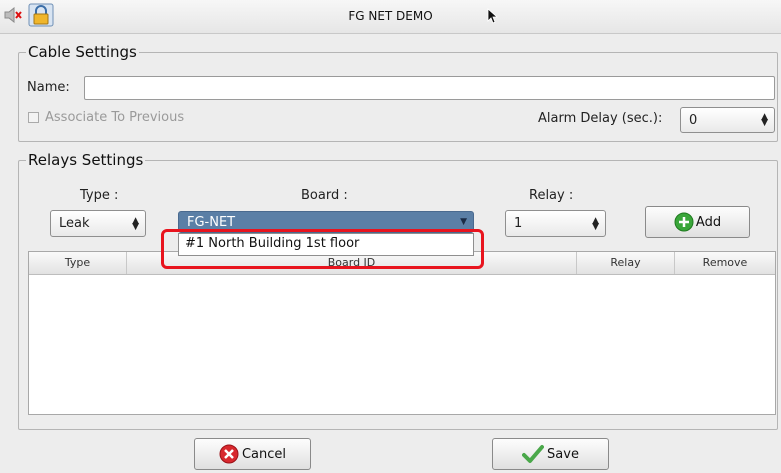 Image resolution: width=781 pixels, height=473 pixels. I want to click on name-field, so click(429, 88).